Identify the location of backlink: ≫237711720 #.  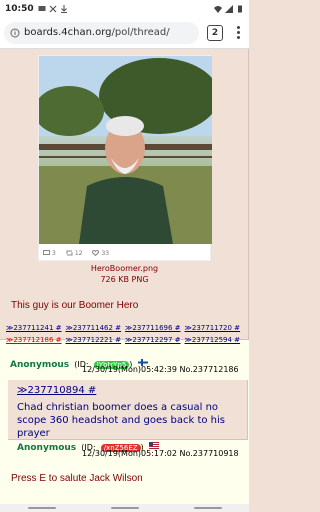
(213, 328).